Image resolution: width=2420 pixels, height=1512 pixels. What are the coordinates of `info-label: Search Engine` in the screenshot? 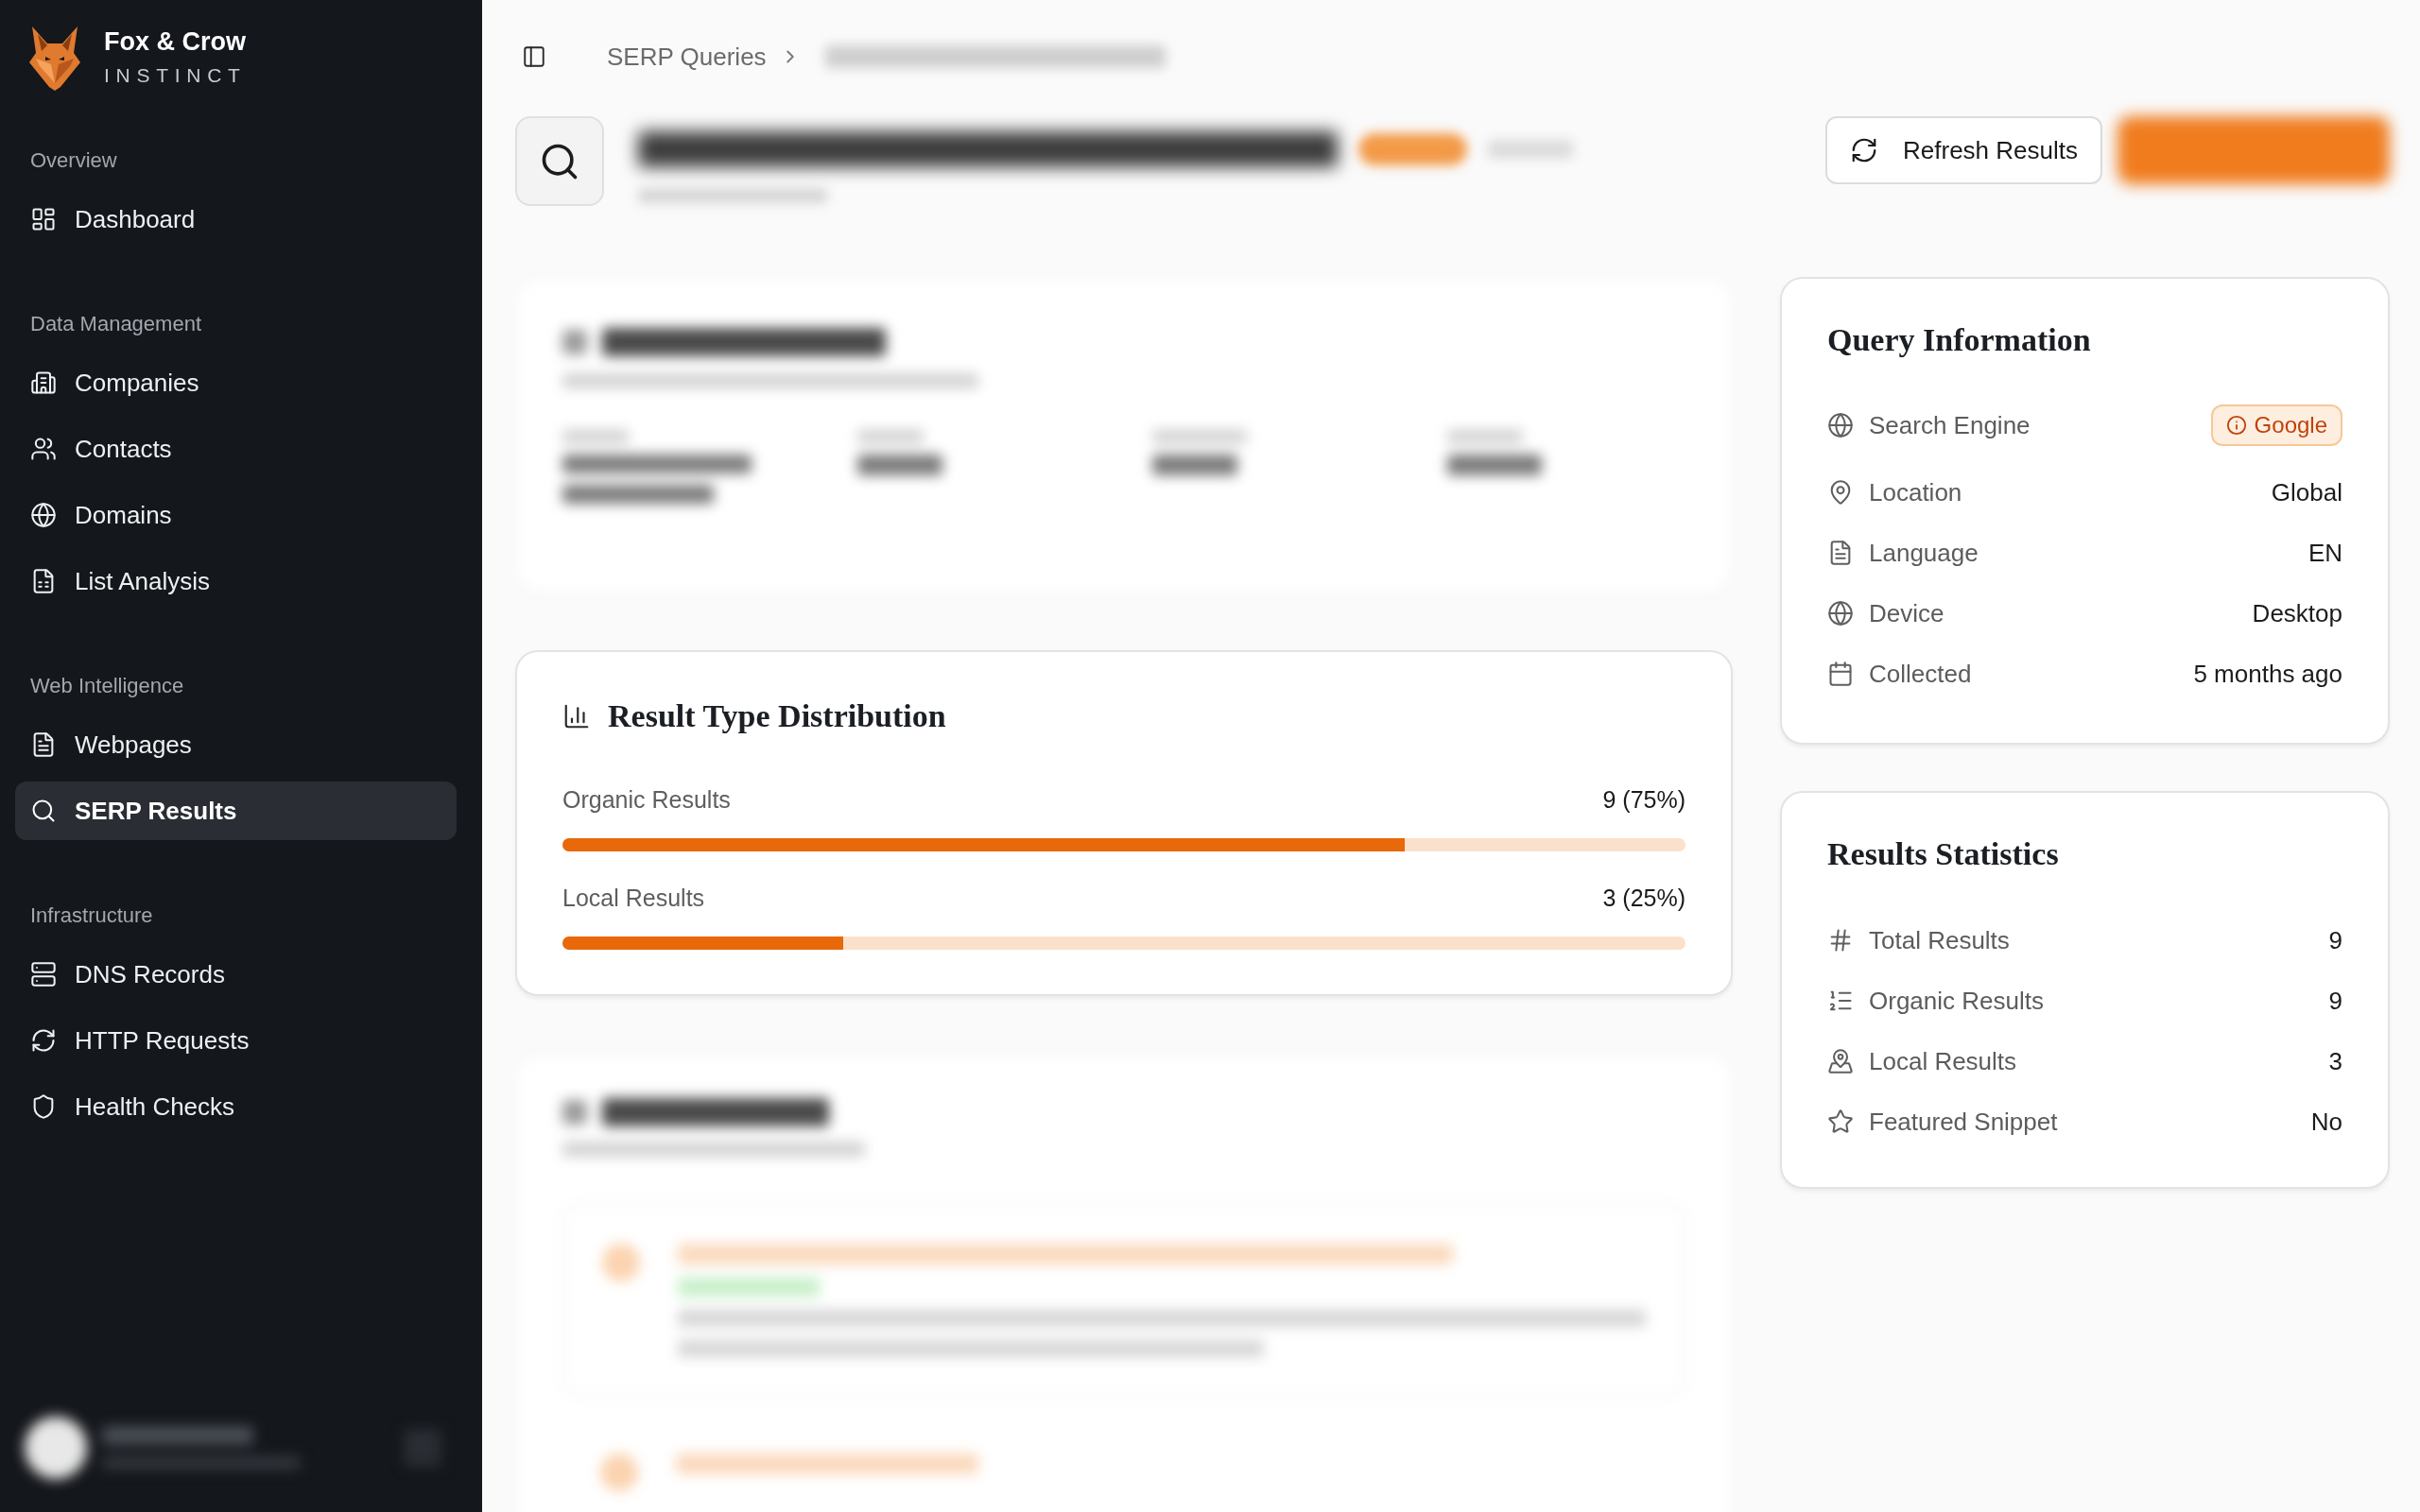 It's located at (1950, 425).